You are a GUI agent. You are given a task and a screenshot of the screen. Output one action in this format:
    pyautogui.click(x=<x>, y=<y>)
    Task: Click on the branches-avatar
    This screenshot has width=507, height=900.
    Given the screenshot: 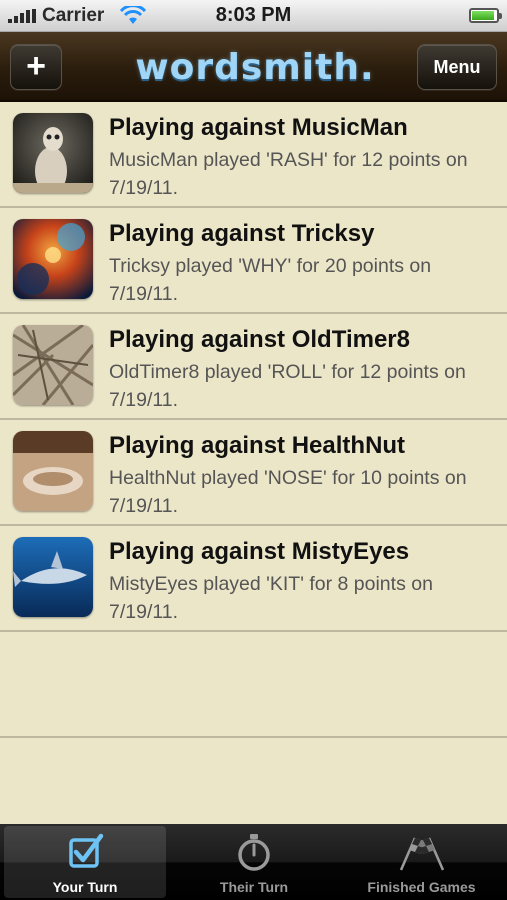 What is the action you would take?
    pyautogui.click(x=53, y=365)
    